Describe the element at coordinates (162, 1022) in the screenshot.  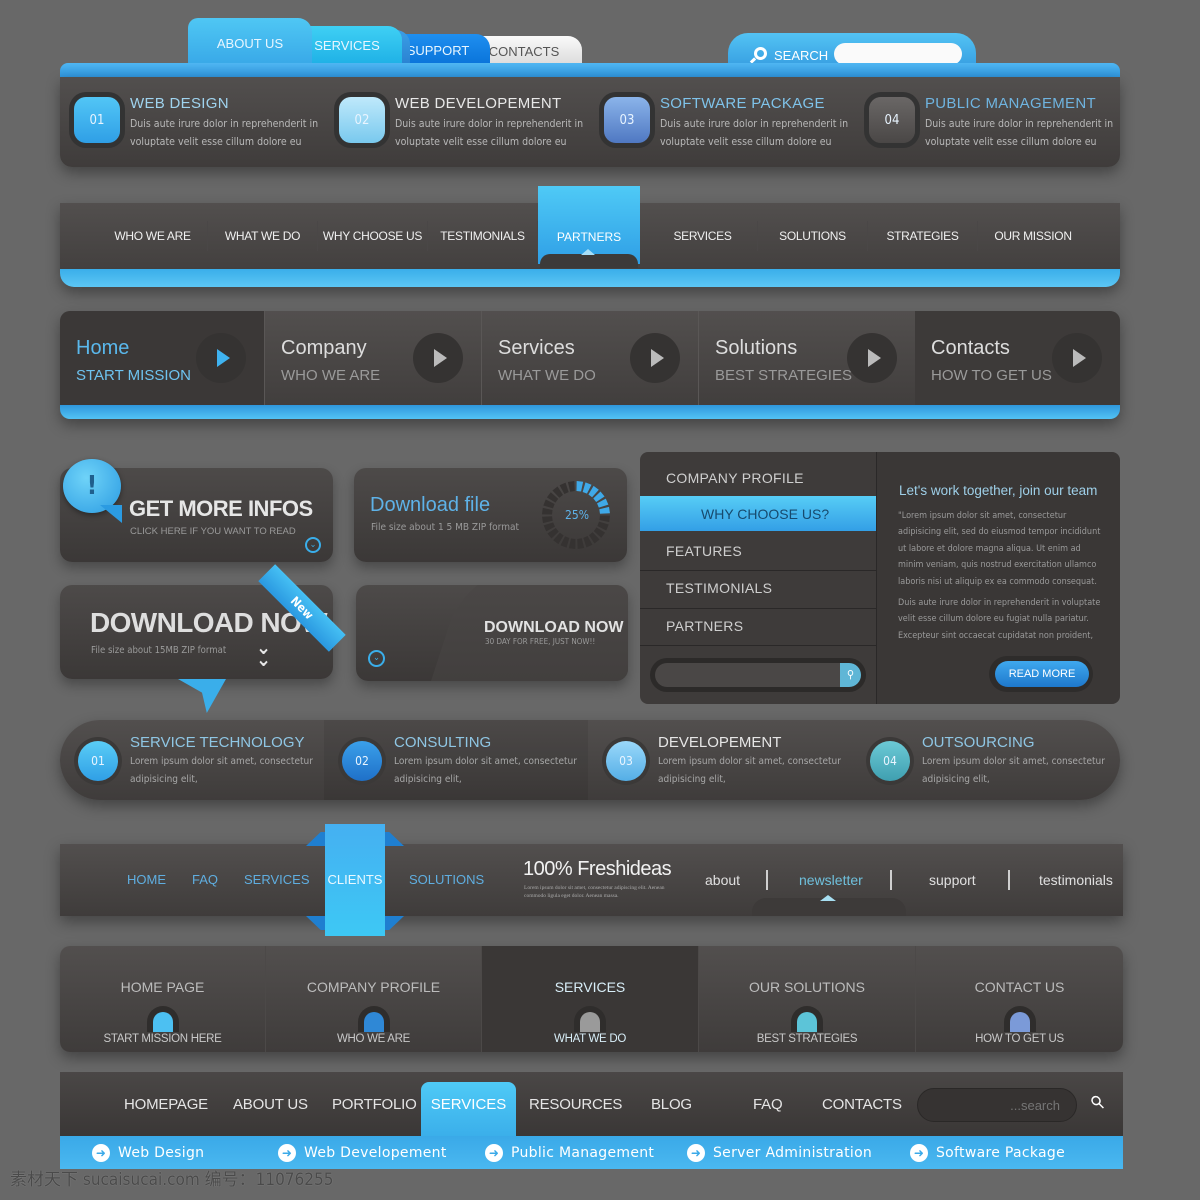
I see `indicator-dot` at that location.